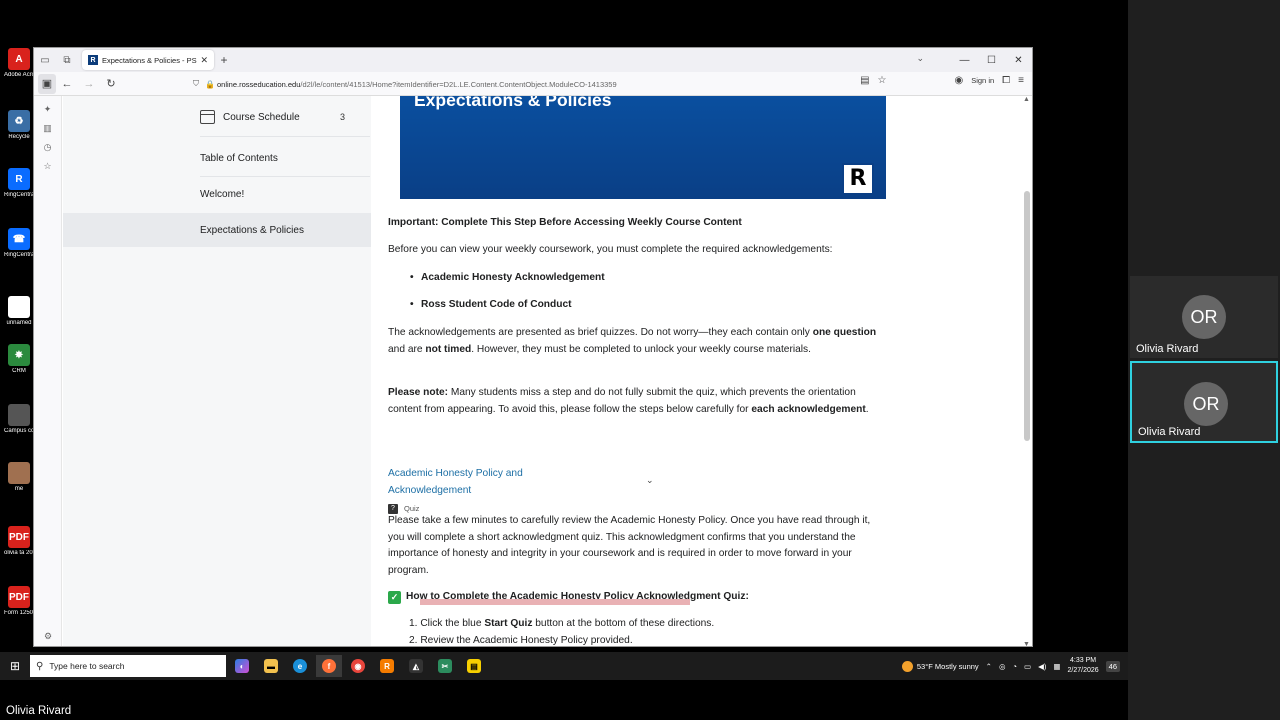  What do you see at coordinates (19, 477) in the screenshot?
I see `desktop-icon: me` at bounding box center [19, 477].